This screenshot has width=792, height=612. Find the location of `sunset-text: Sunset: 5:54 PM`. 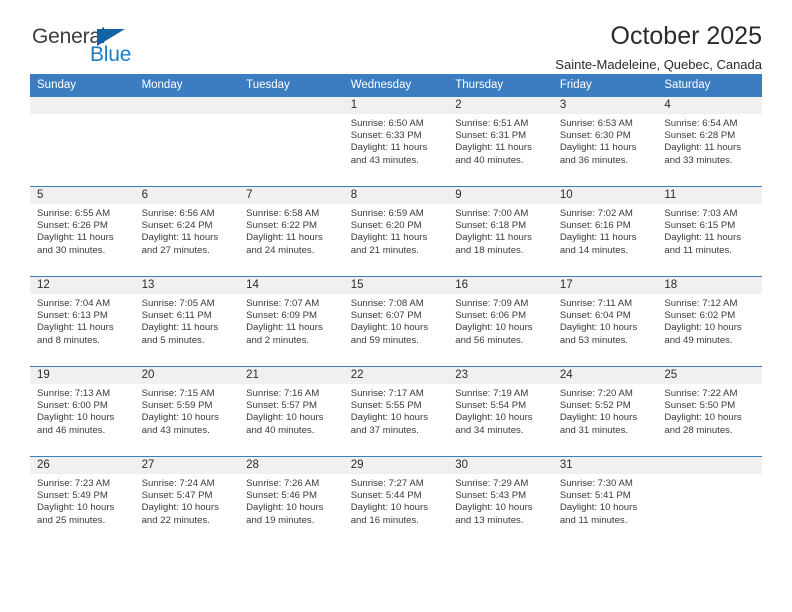

sunset-text: Sunset: 5:54 PM is located at coordinates (491, 406).